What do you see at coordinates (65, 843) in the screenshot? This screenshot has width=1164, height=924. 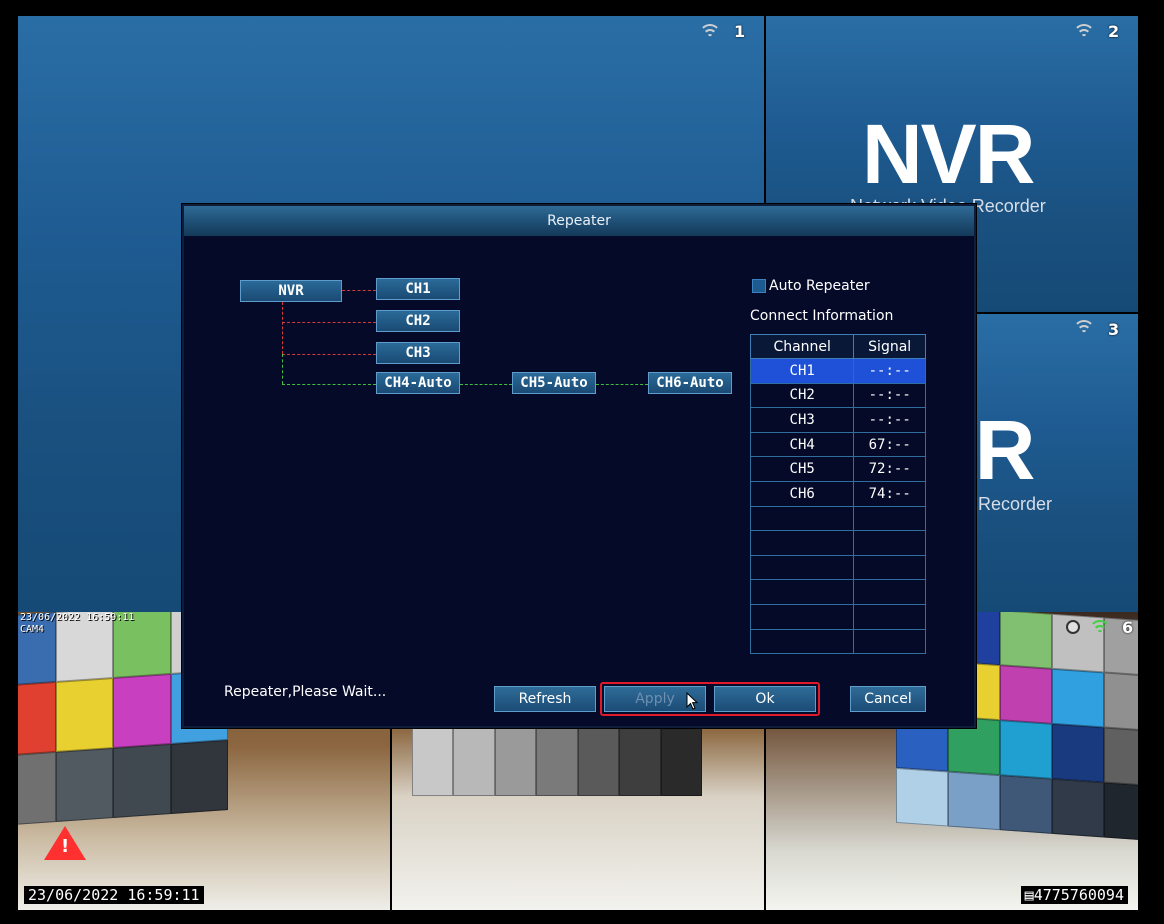 I see `warning-icon: !` at bounding box center [65, 843].